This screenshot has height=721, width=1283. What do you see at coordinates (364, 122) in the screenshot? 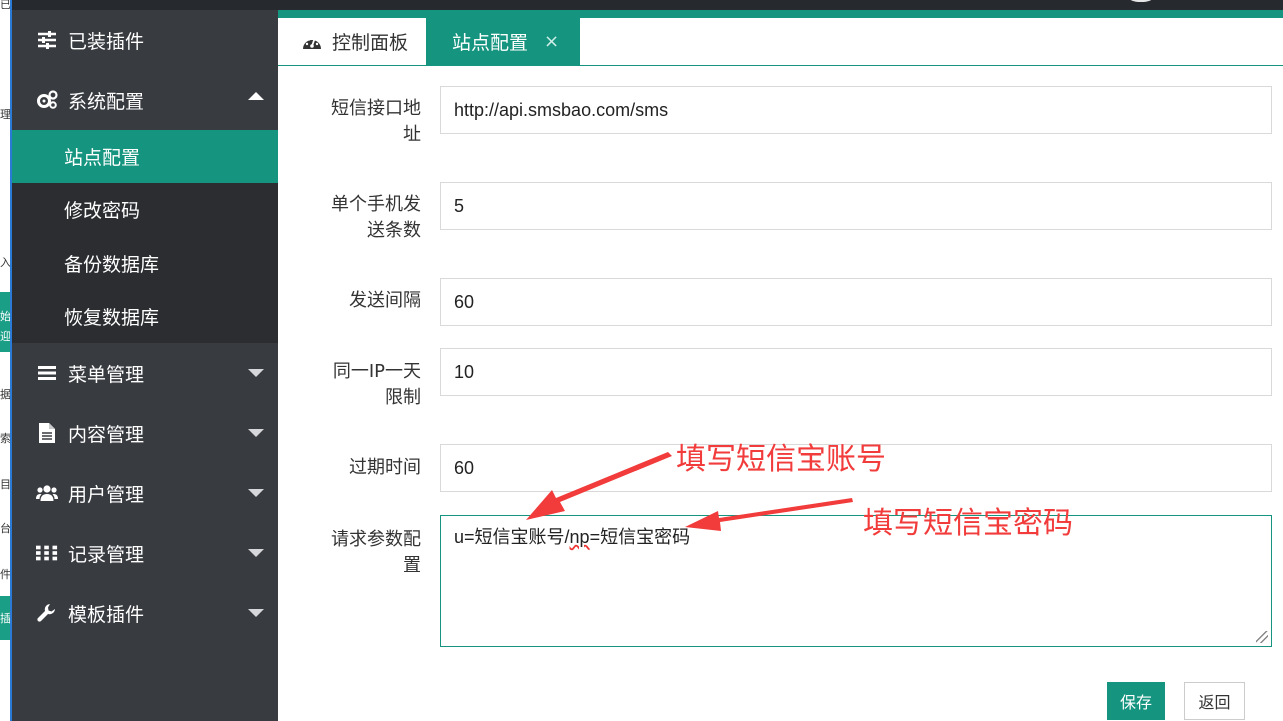
I see `field-label-sms-api-url: 短信接口地 址` at bounding box center [364, 122].